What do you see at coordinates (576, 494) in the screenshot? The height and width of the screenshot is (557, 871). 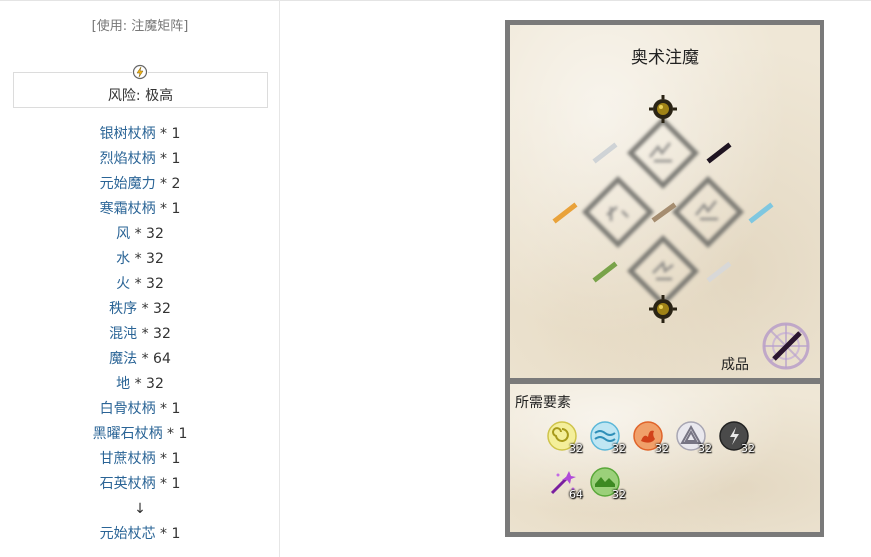 I see `aspect-count: 64` at bounding box center [576, 494].